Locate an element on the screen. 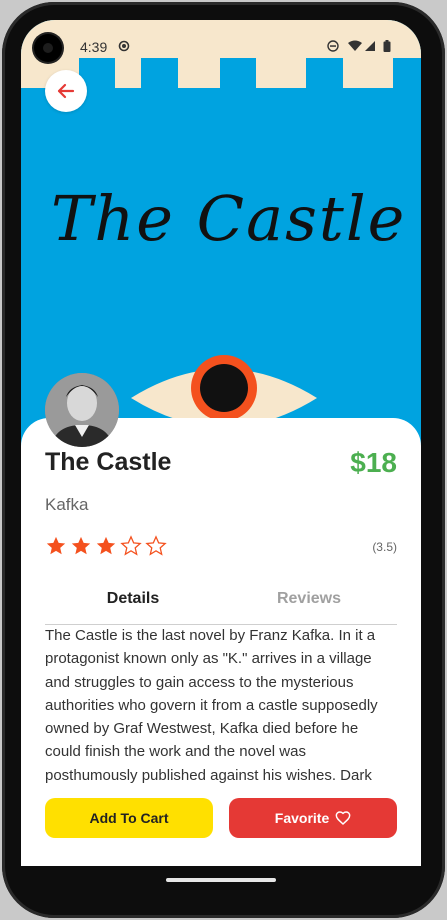 The width and height of the screenshot is (447, 920). author-avatar is located at coordinates (82, 410).